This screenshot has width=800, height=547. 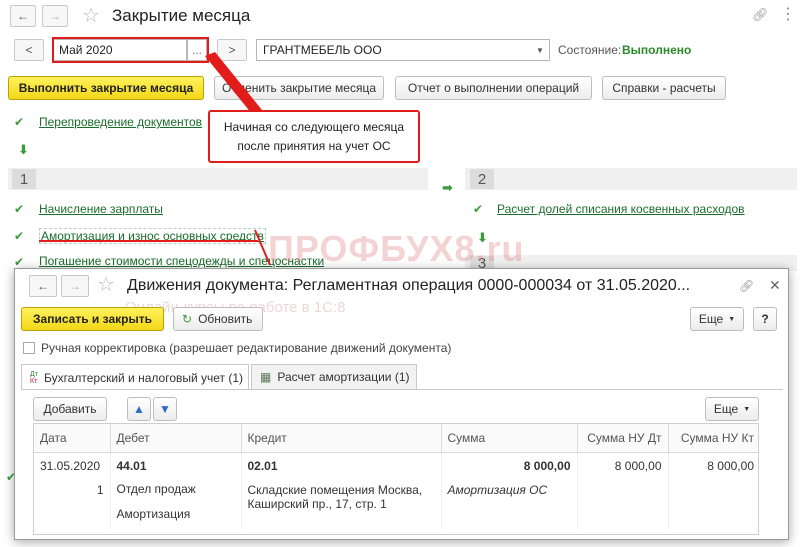 What do you see at coordinates (341, 463) in the screenshot?
I see `cell-credit-account: 02.01` at bounding box center [341, 463].